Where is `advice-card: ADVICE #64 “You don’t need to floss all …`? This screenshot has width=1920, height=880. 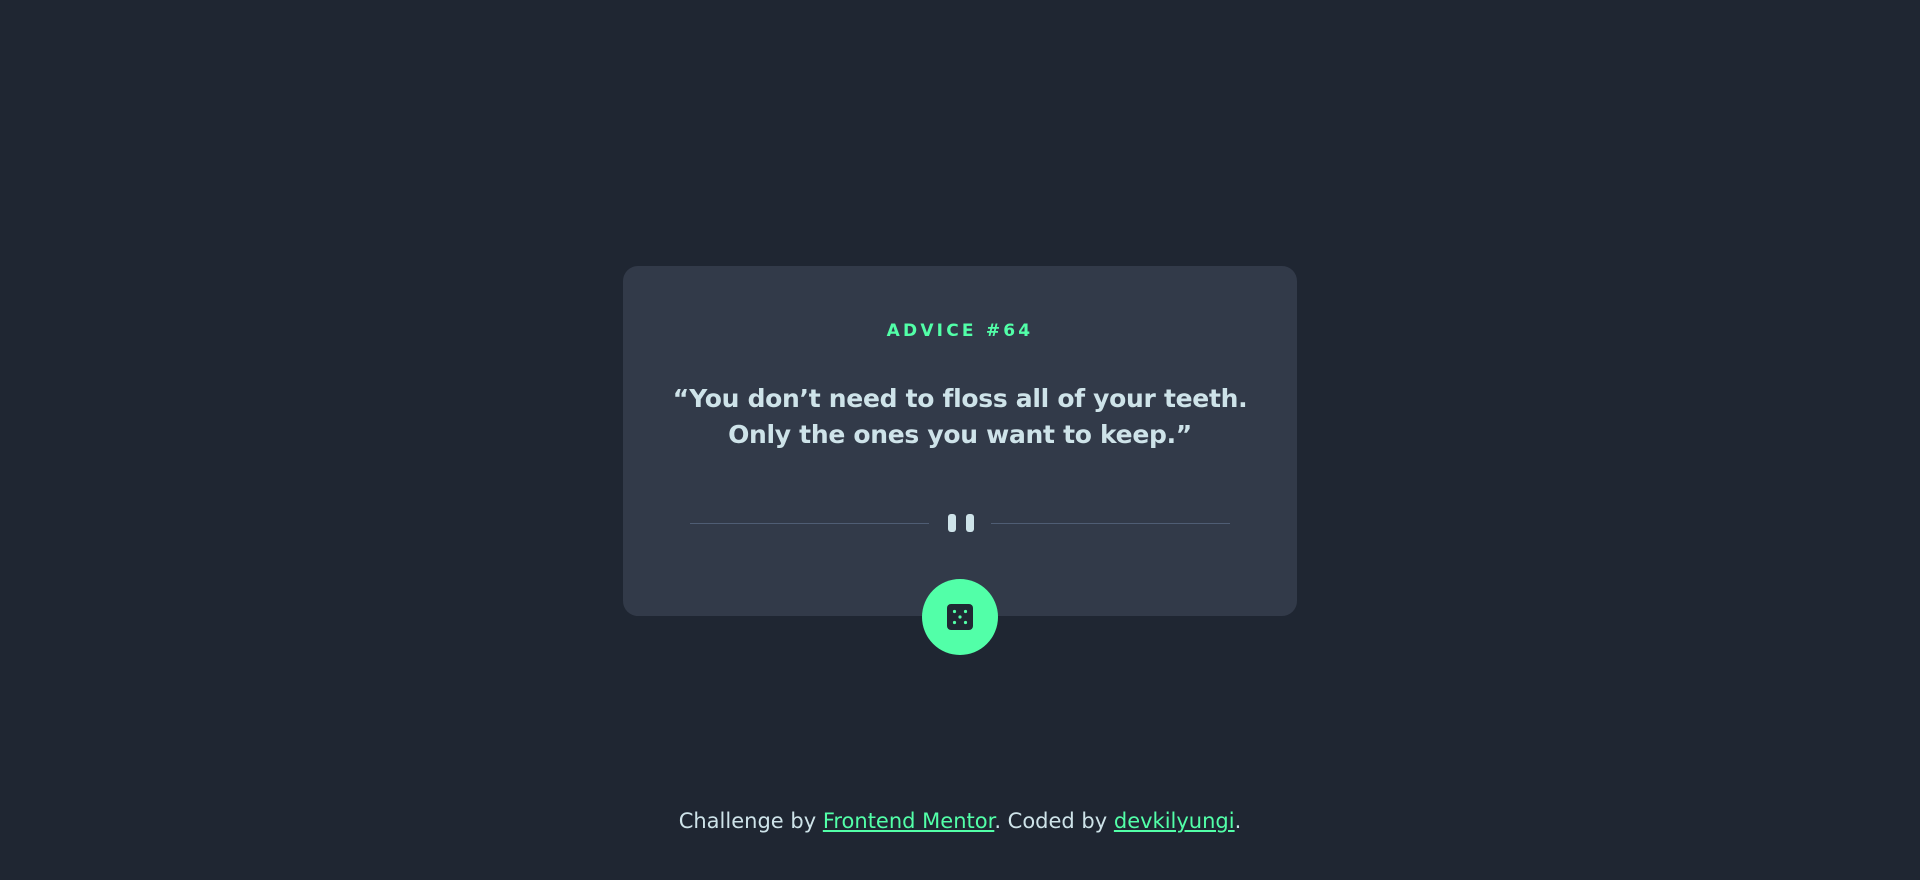
advice-card: ADVICE #64 “You don’t need to floss all … is located at coordinates (960, 441).